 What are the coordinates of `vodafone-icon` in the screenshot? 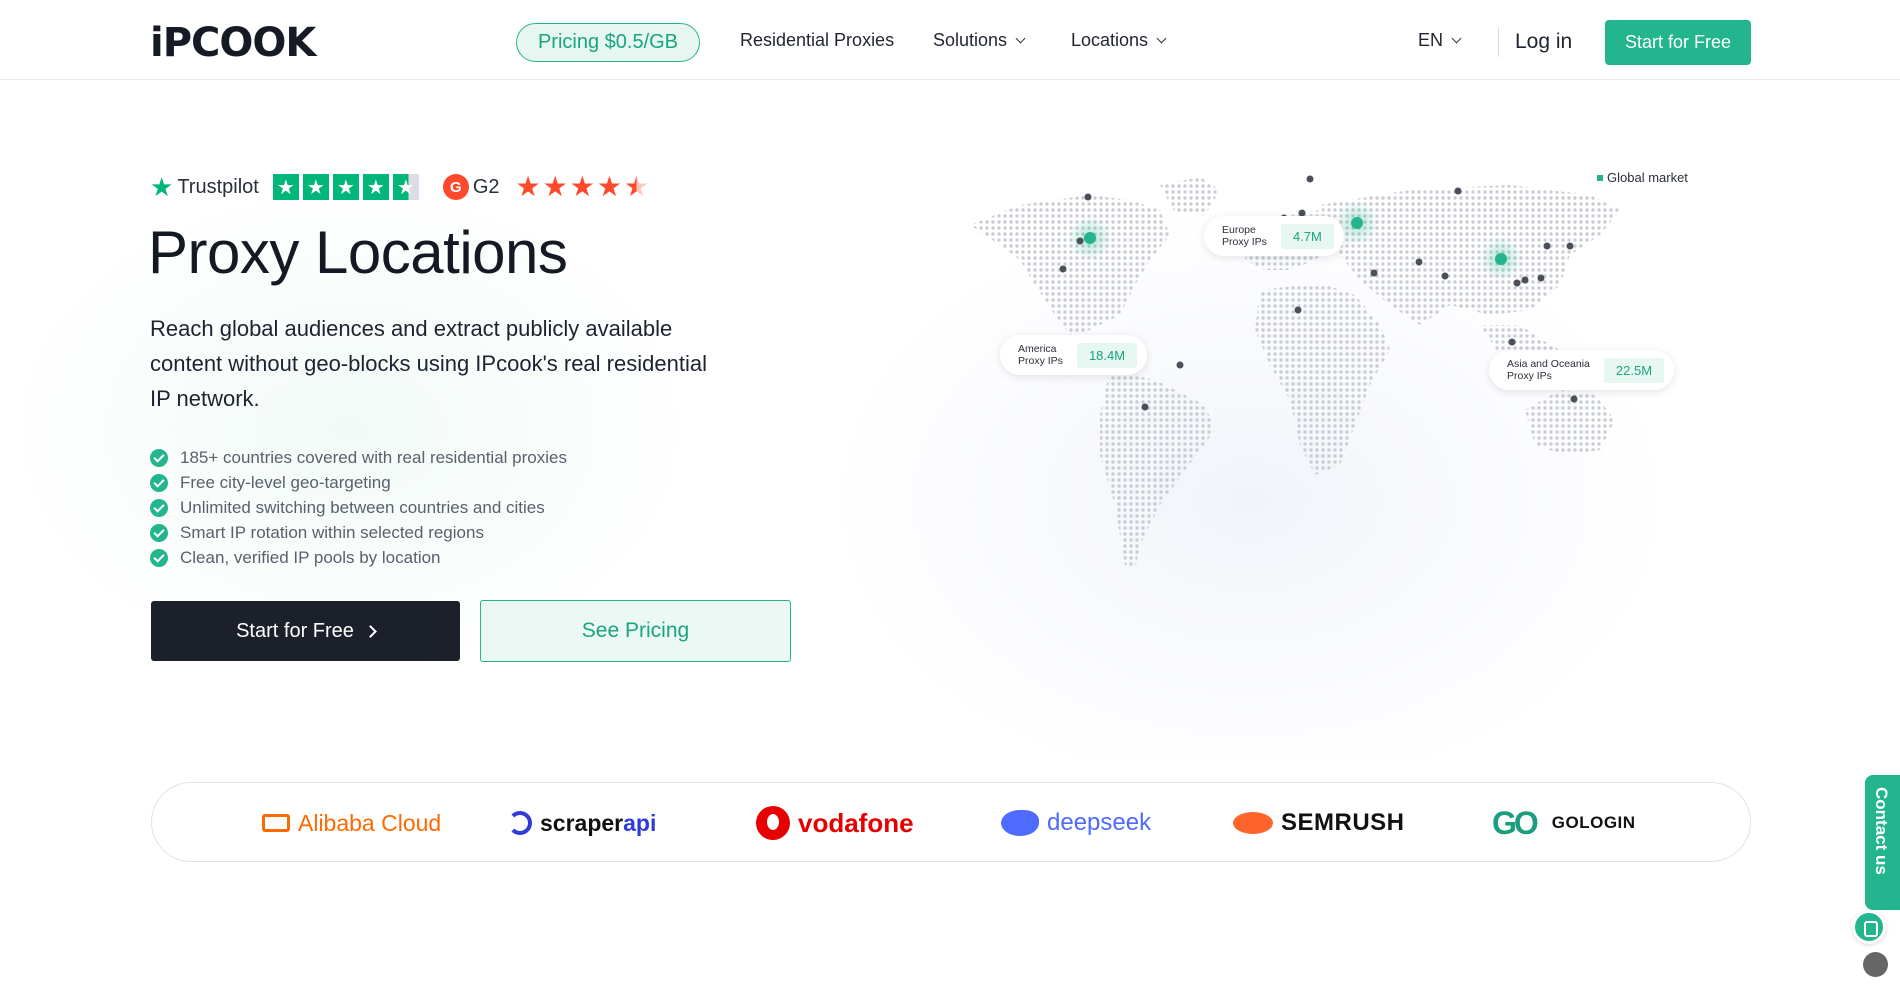 It's located at (773, 823).